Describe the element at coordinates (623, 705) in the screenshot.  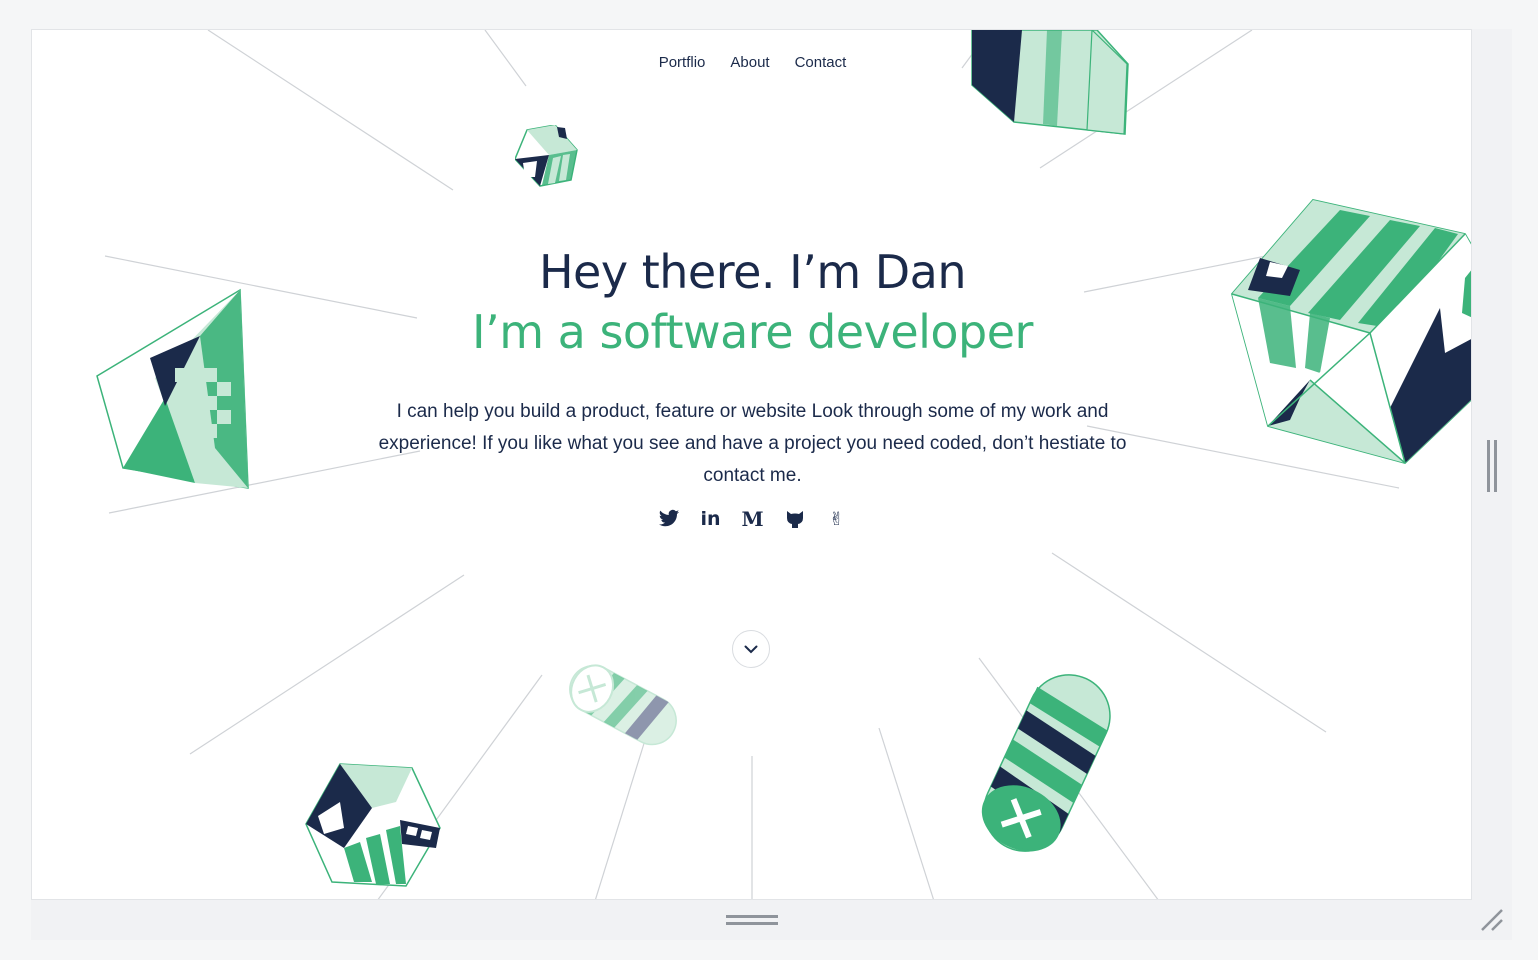
I see `small-capsule-illustration` at that location.